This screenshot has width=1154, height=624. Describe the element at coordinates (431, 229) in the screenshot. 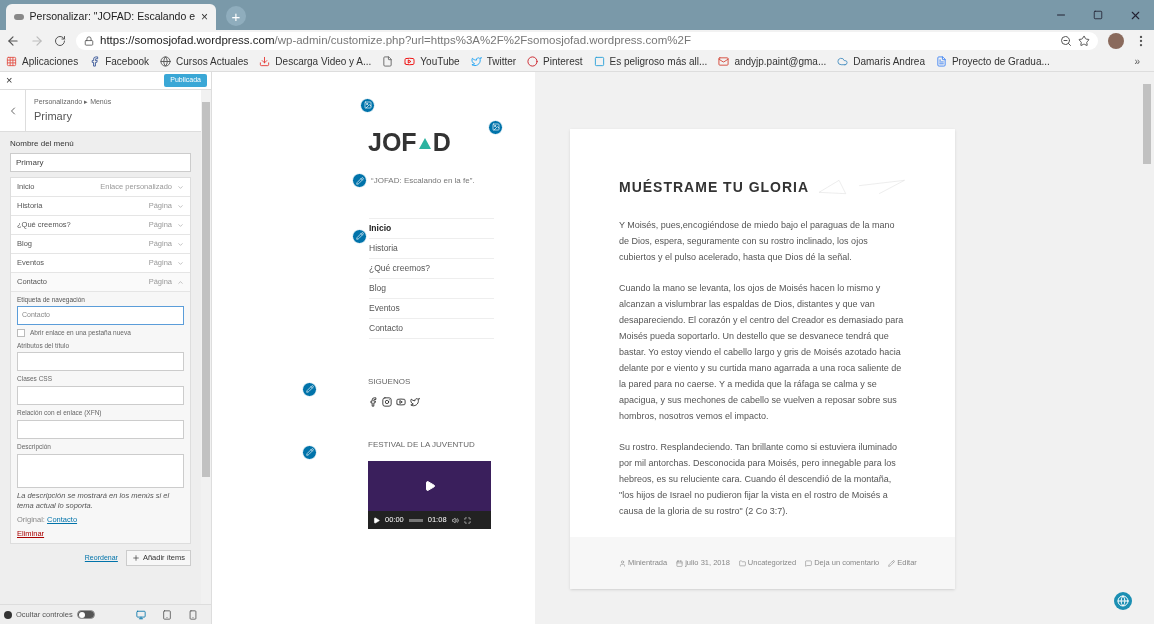

I see `nav-link: Inicio` at that location.